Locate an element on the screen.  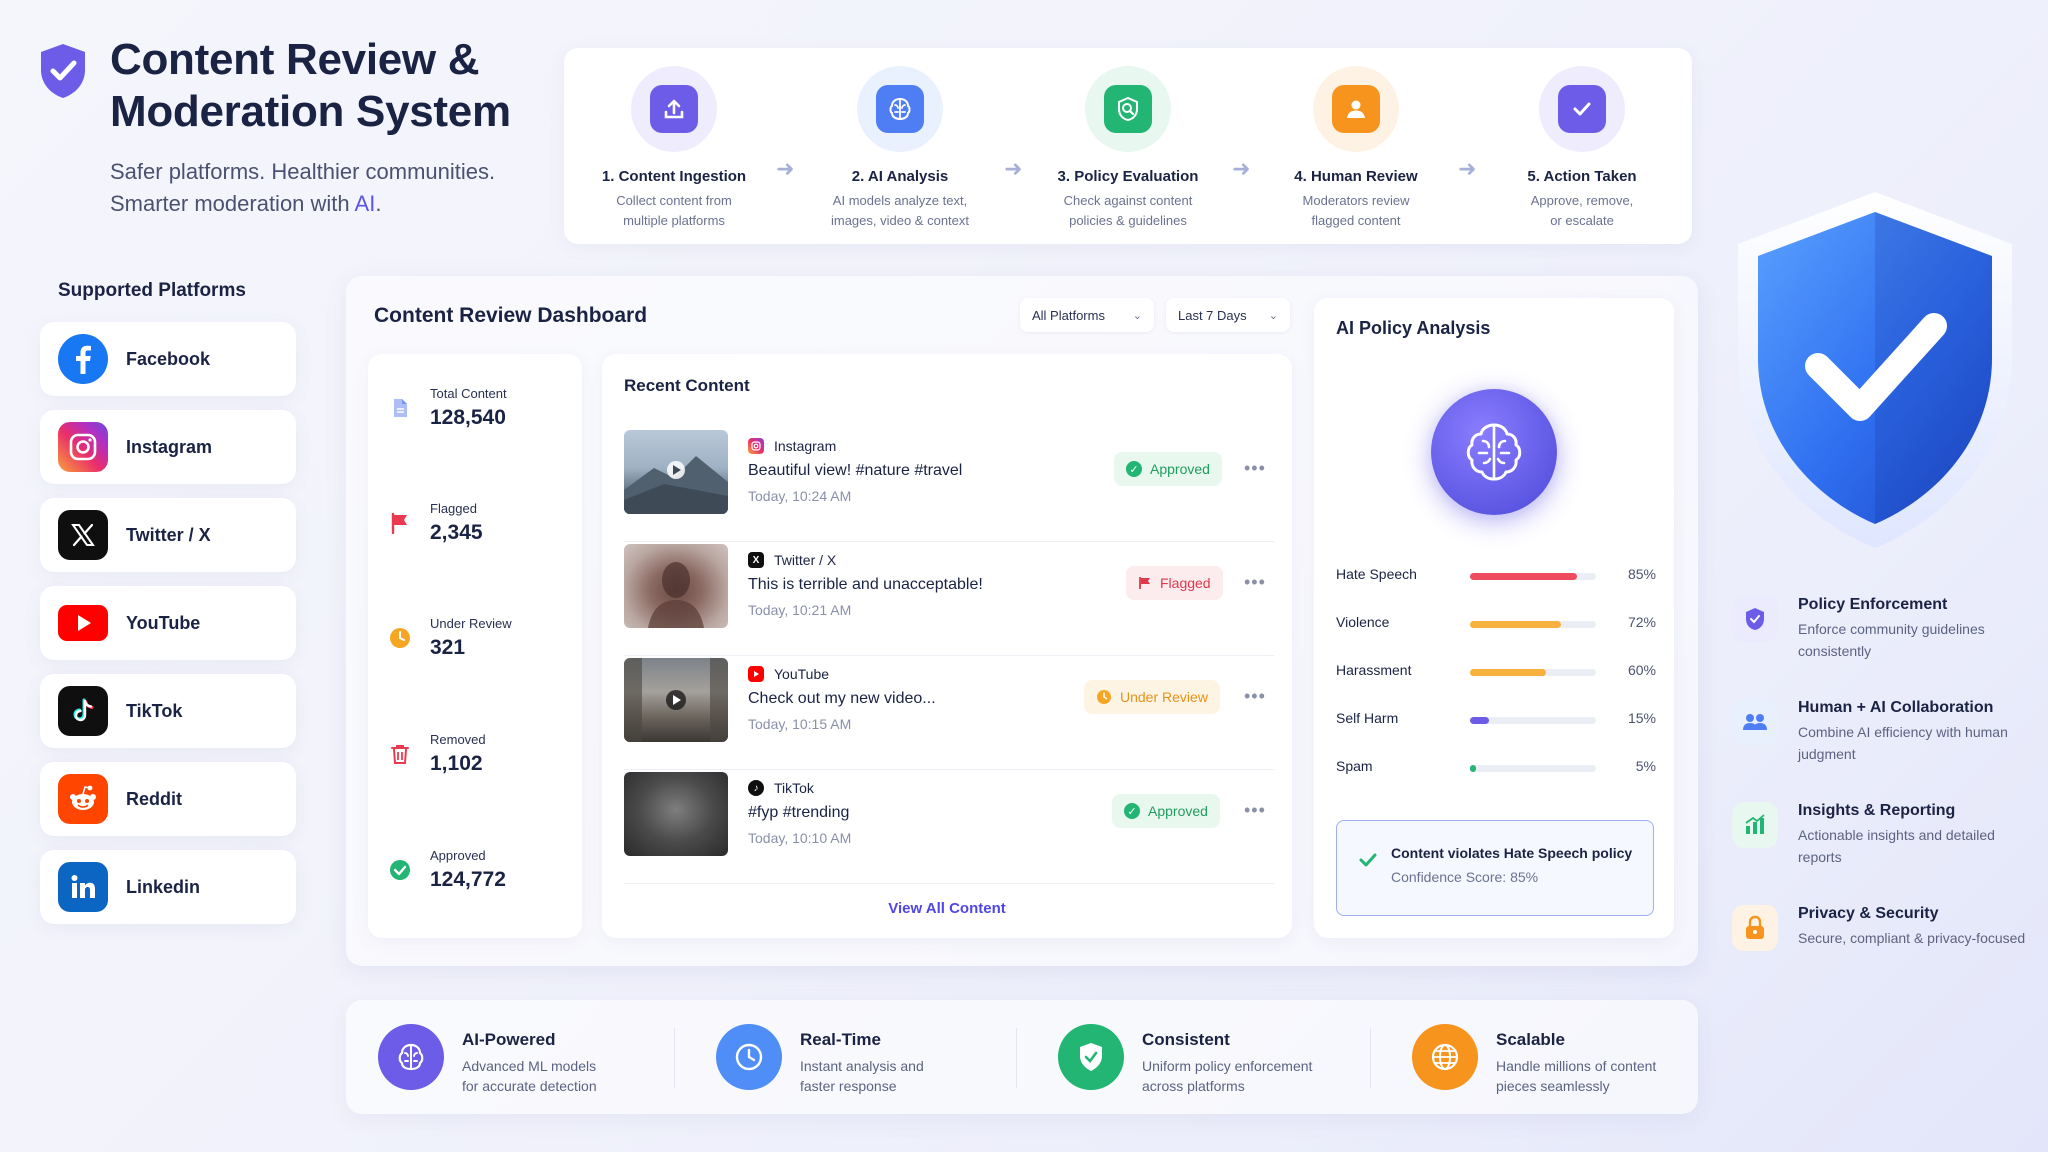
title-line-2: Moderation System is located at coordinates (310, 111).